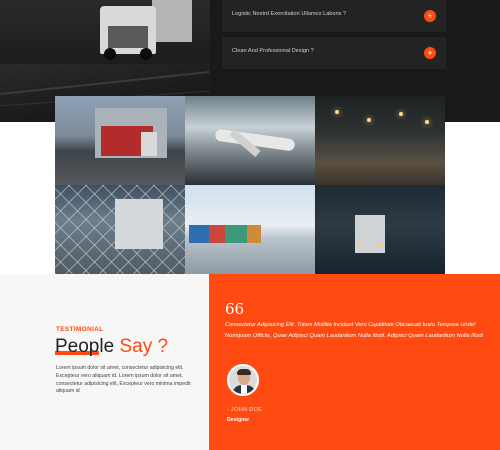  What do you see at coordinates (243, 380) in the screenshot?
I see `avatar` at bounding box center [243, 380].